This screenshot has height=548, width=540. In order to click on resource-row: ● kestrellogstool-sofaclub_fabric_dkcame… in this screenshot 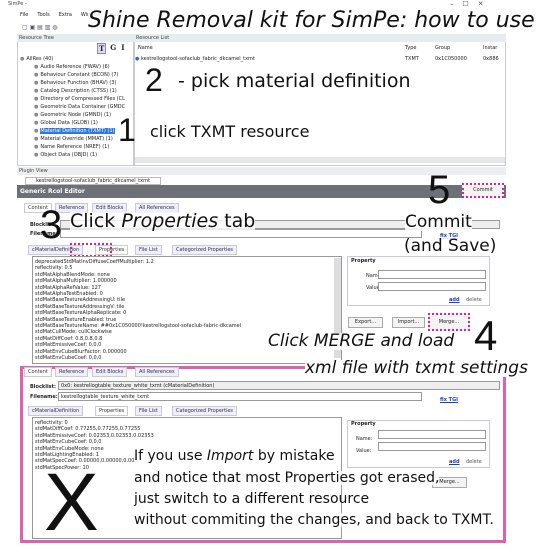, I will do `click(320, 59)`.